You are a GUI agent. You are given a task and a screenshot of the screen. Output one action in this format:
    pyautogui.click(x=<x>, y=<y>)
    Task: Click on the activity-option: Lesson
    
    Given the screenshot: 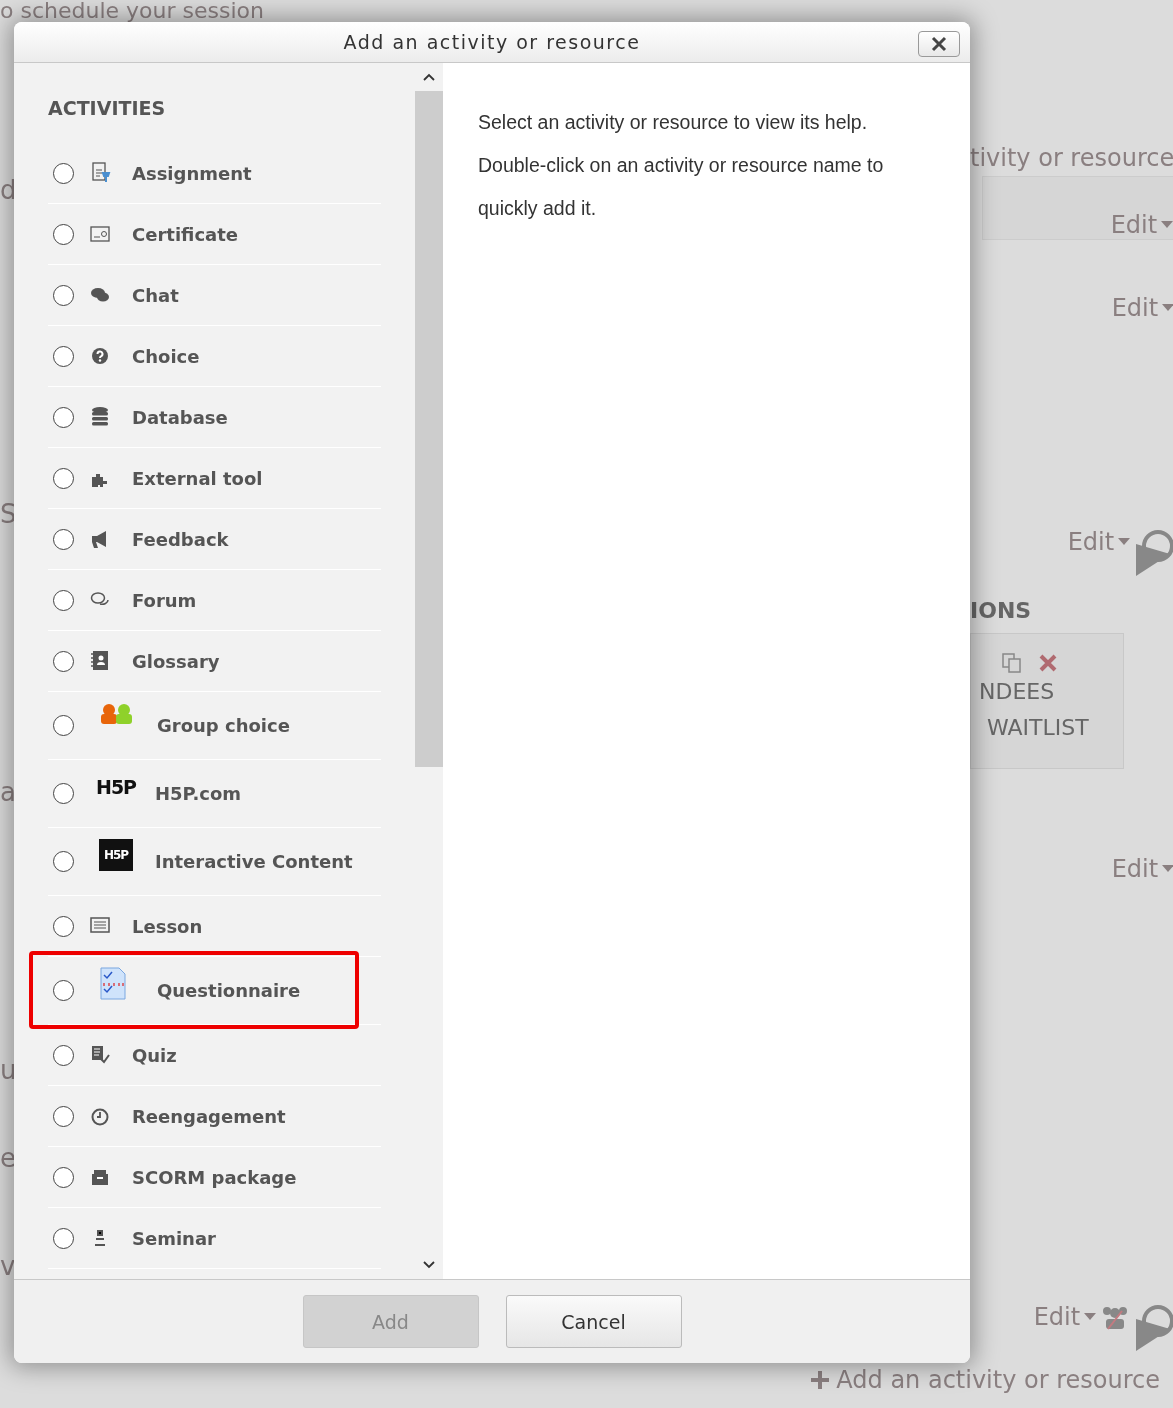 What is the action you would take?
    pyautogui.click(x=167, y=926)
    